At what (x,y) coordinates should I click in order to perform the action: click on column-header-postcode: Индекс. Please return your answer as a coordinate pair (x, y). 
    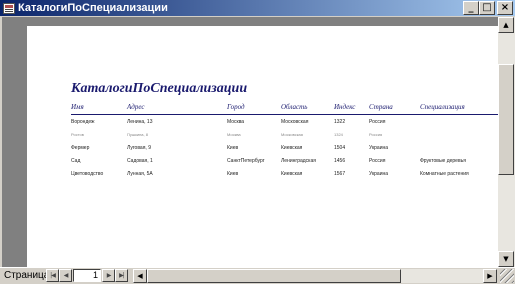
    Looking at the image, I should click on (345, 107).